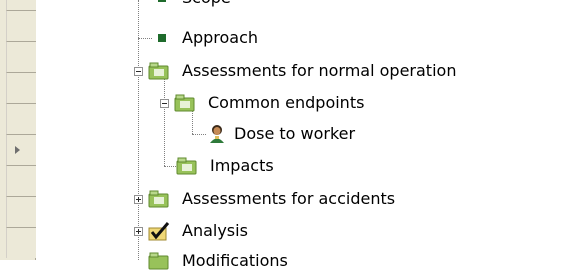 This screenshot has height=271, width=567. Describe the element at coordinates (206, 4) in the screenshot. I see `tree-node-label: Scope` at that location.